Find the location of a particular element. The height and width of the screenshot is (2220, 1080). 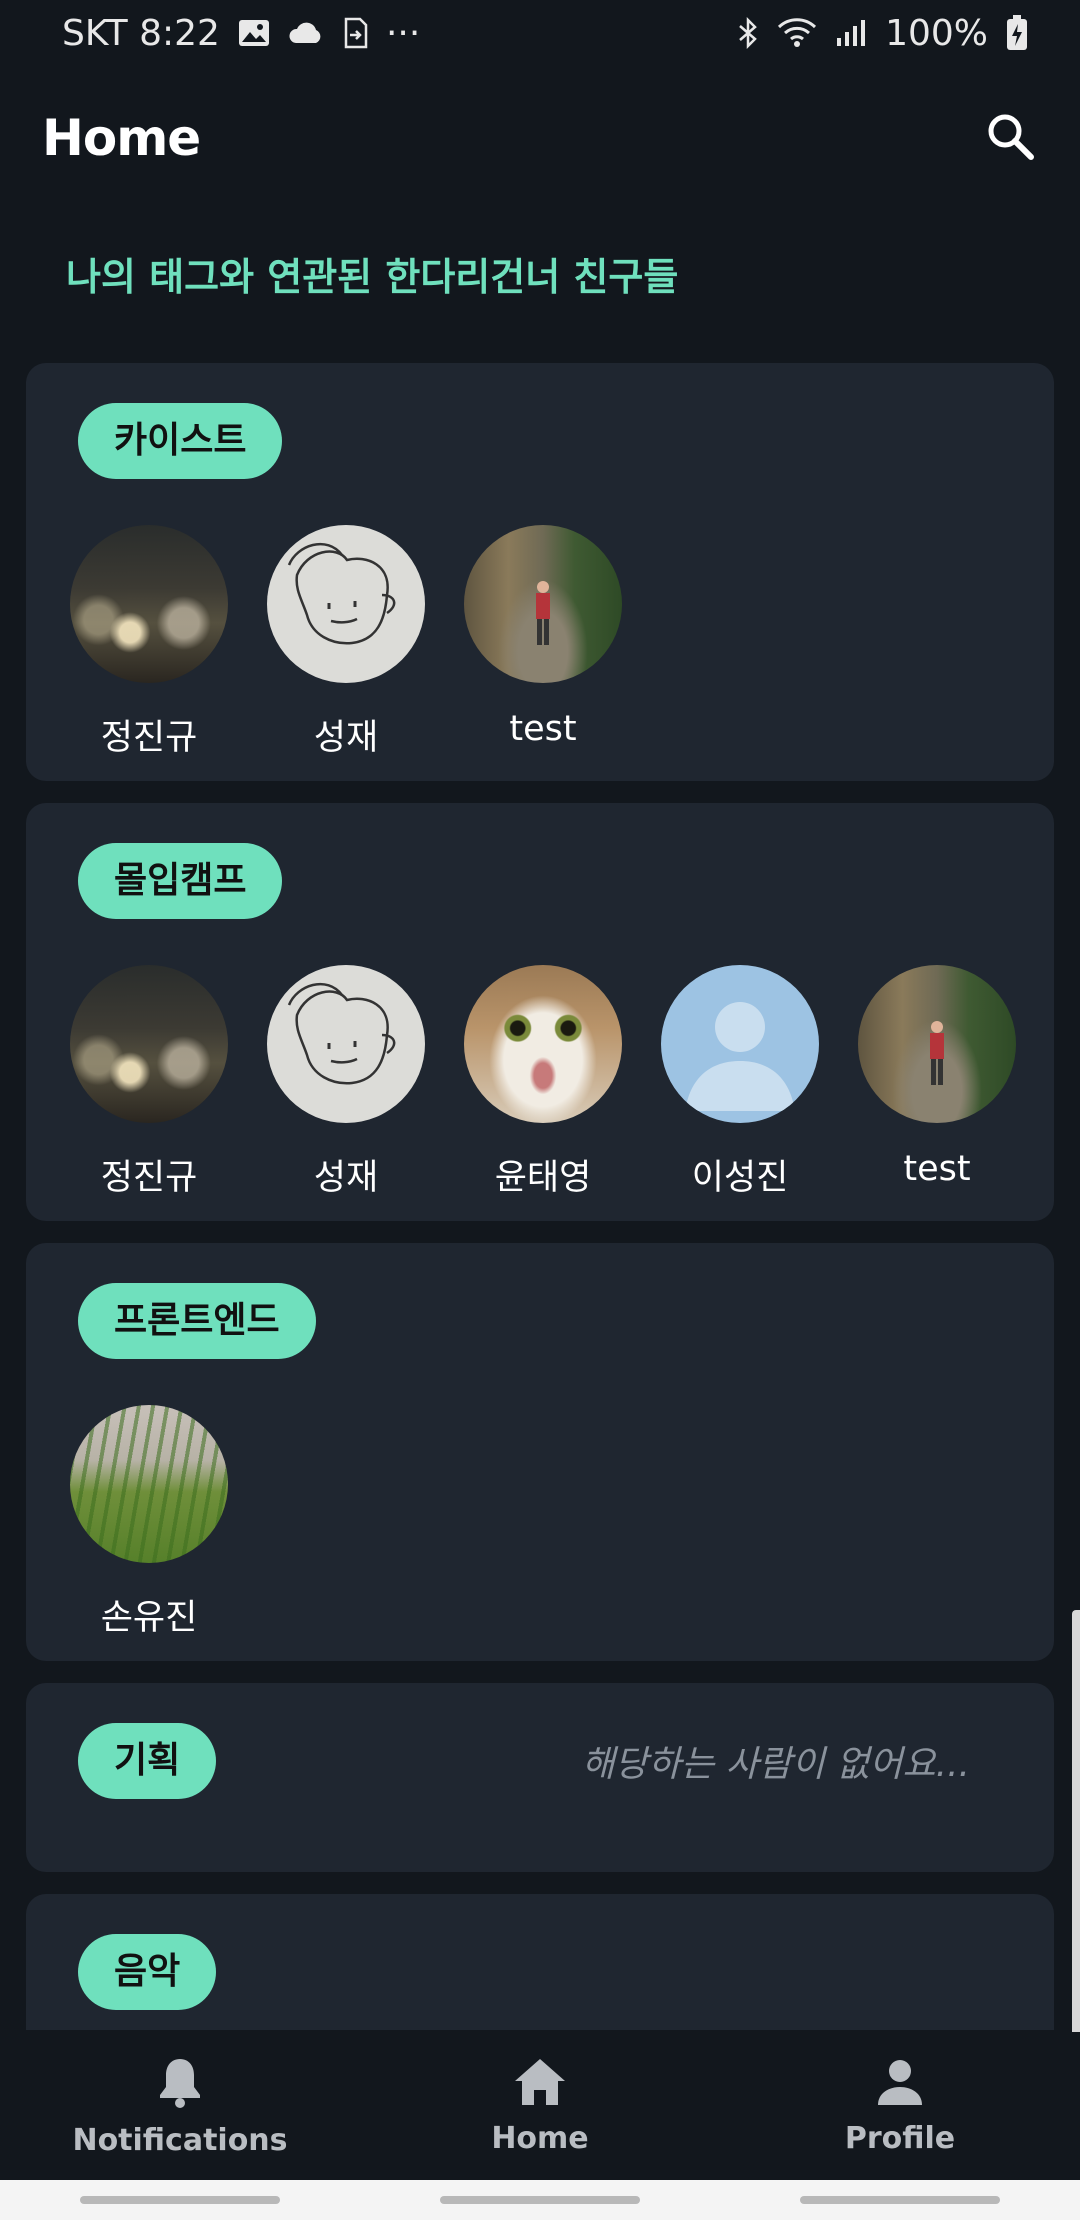

tag-chip: 음악 is located at coordinates (147, 1972).